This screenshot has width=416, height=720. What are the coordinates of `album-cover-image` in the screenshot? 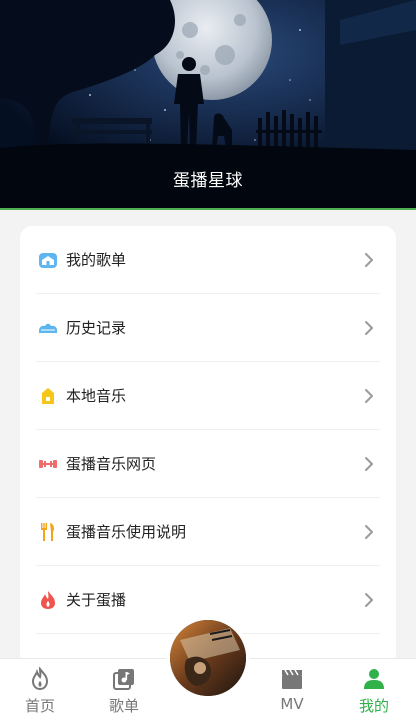 It's located at (208, 658).